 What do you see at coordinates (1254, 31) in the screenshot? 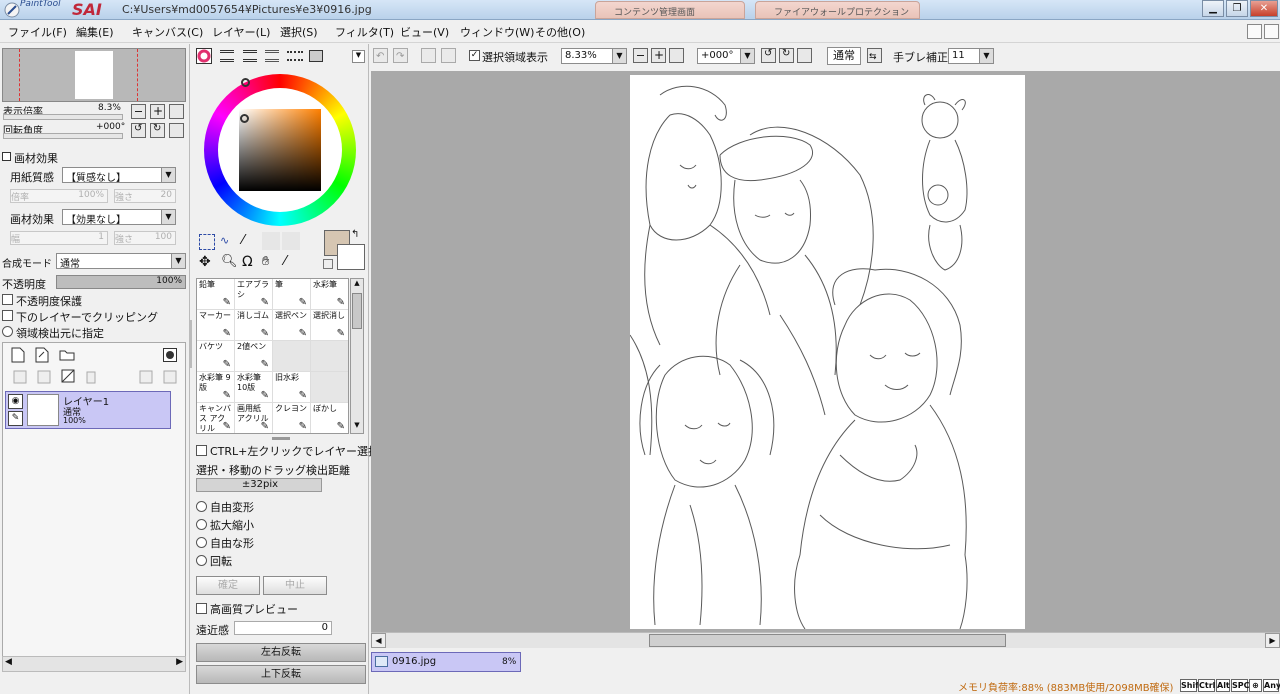
I see `mdi-restore-button` at bounding box center [1254, 31].